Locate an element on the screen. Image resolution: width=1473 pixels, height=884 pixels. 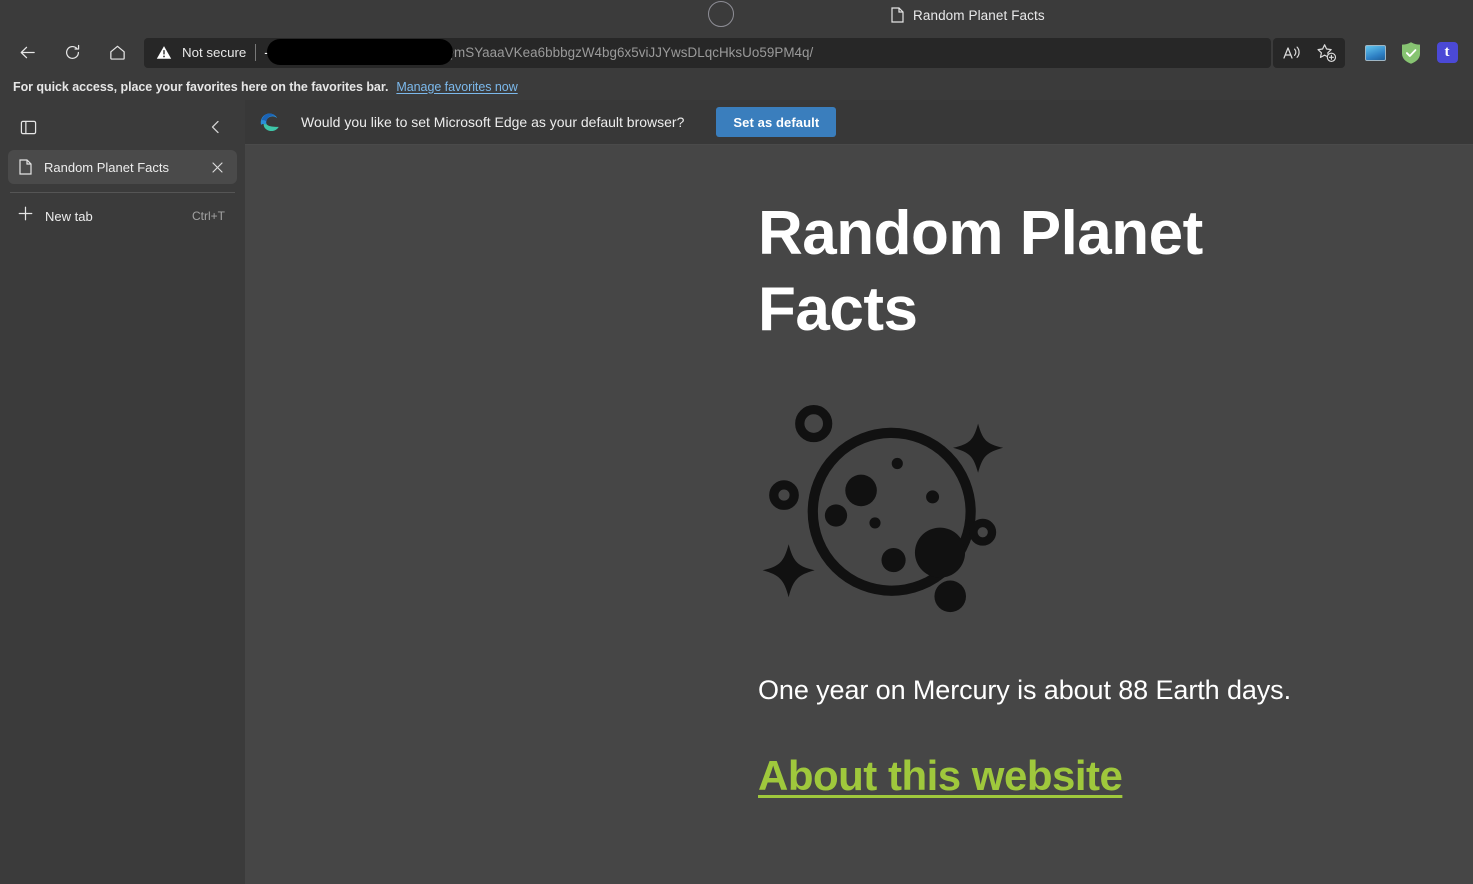
refresh-icon is located at coordinates (72, 52).